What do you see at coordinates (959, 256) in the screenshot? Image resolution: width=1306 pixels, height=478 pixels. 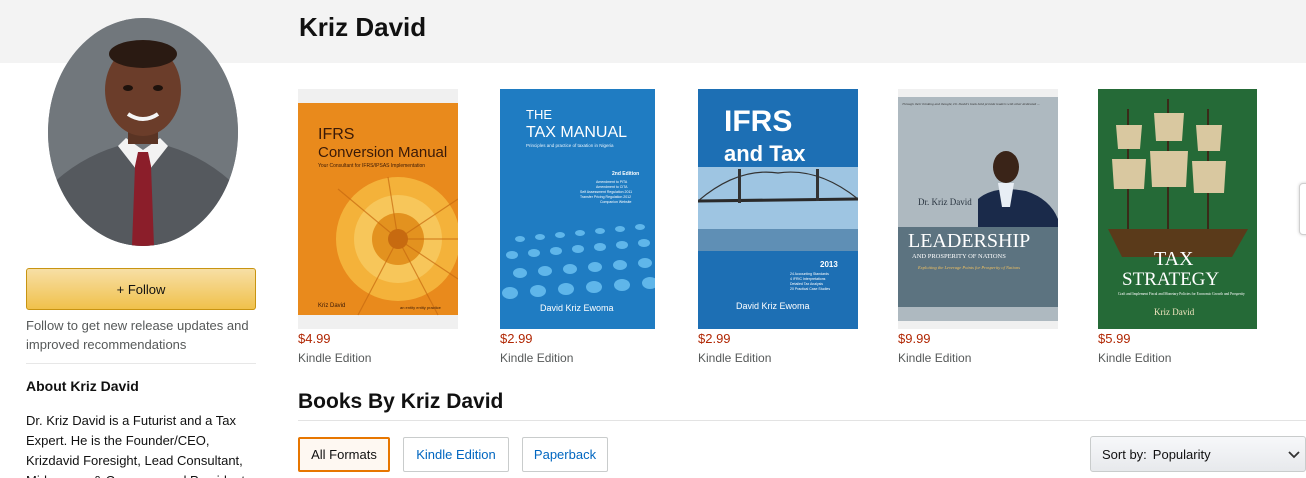 I see `cover-title-text: AND PROSPERITY OF NATIONS` at bounding box center [959, 256].